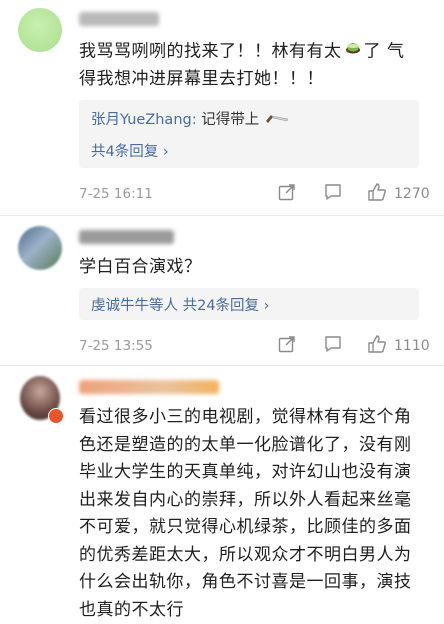 This screenshot has height=624, width=444. I want to click on timestamp: 7-25 16:11, so click(116, 194).